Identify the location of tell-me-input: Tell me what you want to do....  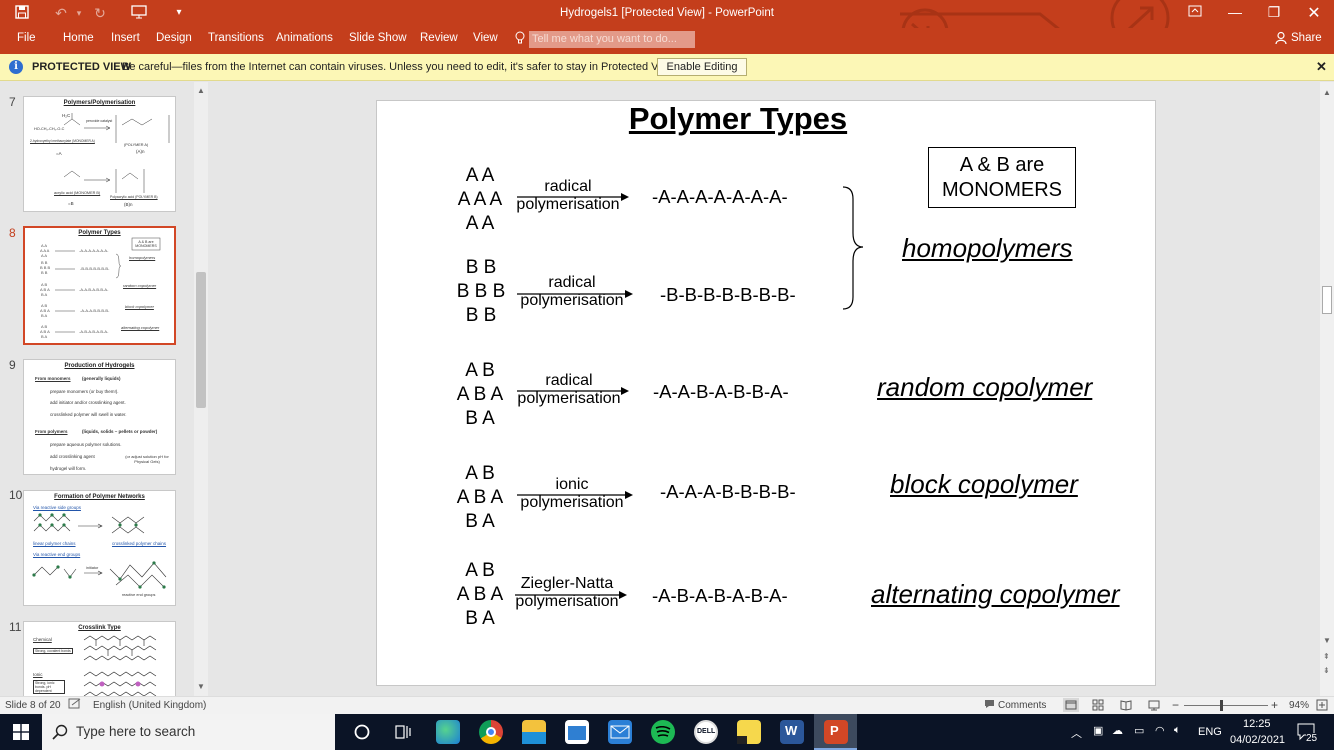
(612, 39).